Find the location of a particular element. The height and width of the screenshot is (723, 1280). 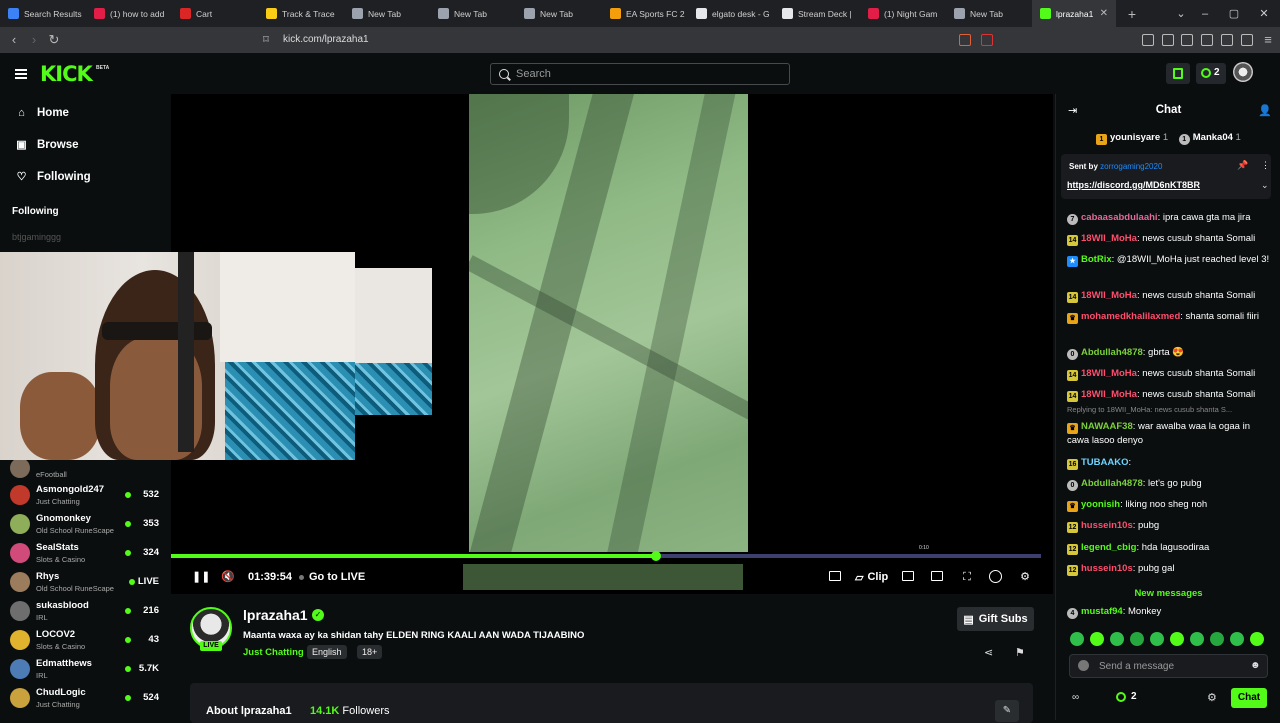

chat-username: NAWAAF38 is located at coordinates (1107, 426).